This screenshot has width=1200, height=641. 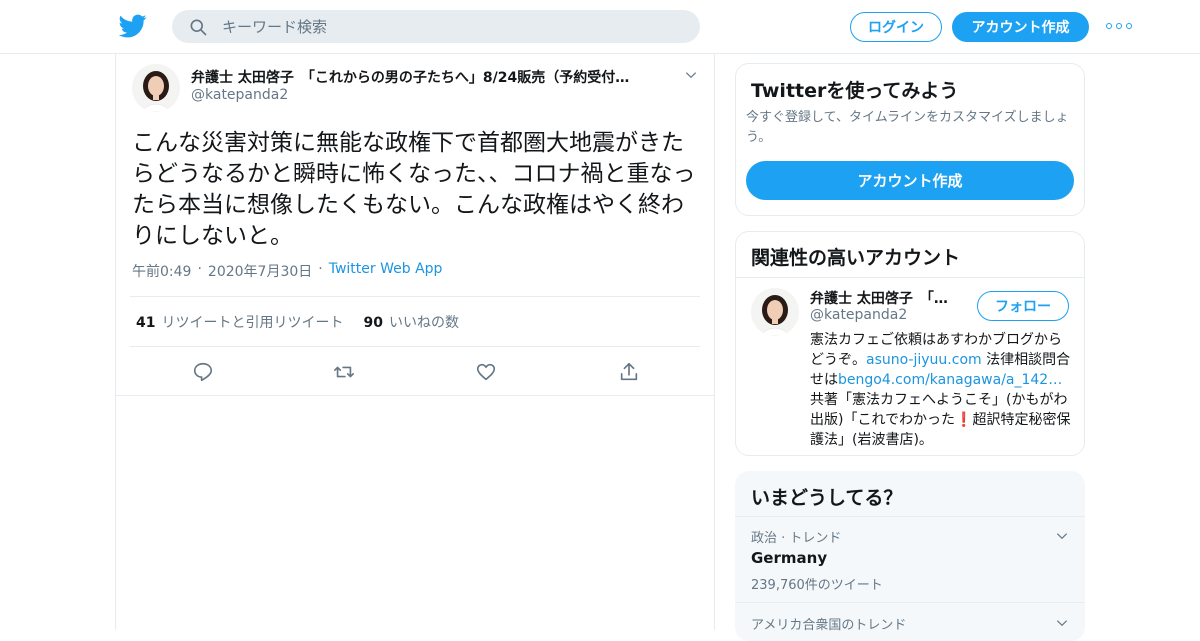 I want to click on twitter-bird-icon, so click(x=133, y=26).